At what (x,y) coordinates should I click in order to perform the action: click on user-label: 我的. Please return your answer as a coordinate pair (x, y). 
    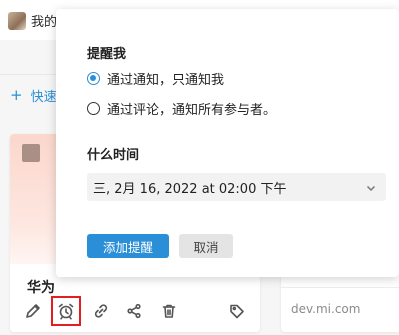
    Looking at the image, I should click on (44, 20).